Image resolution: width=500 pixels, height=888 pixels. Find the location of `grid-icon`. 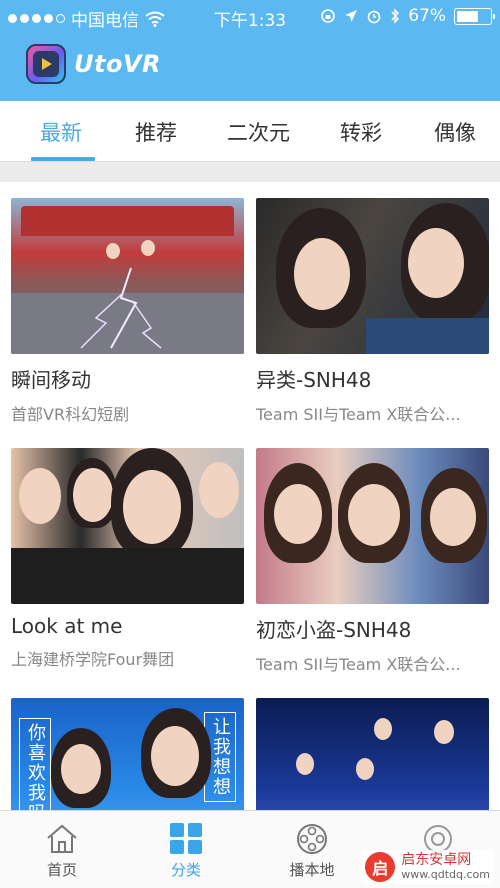

grid-icon is located at coordinates (186, 838).